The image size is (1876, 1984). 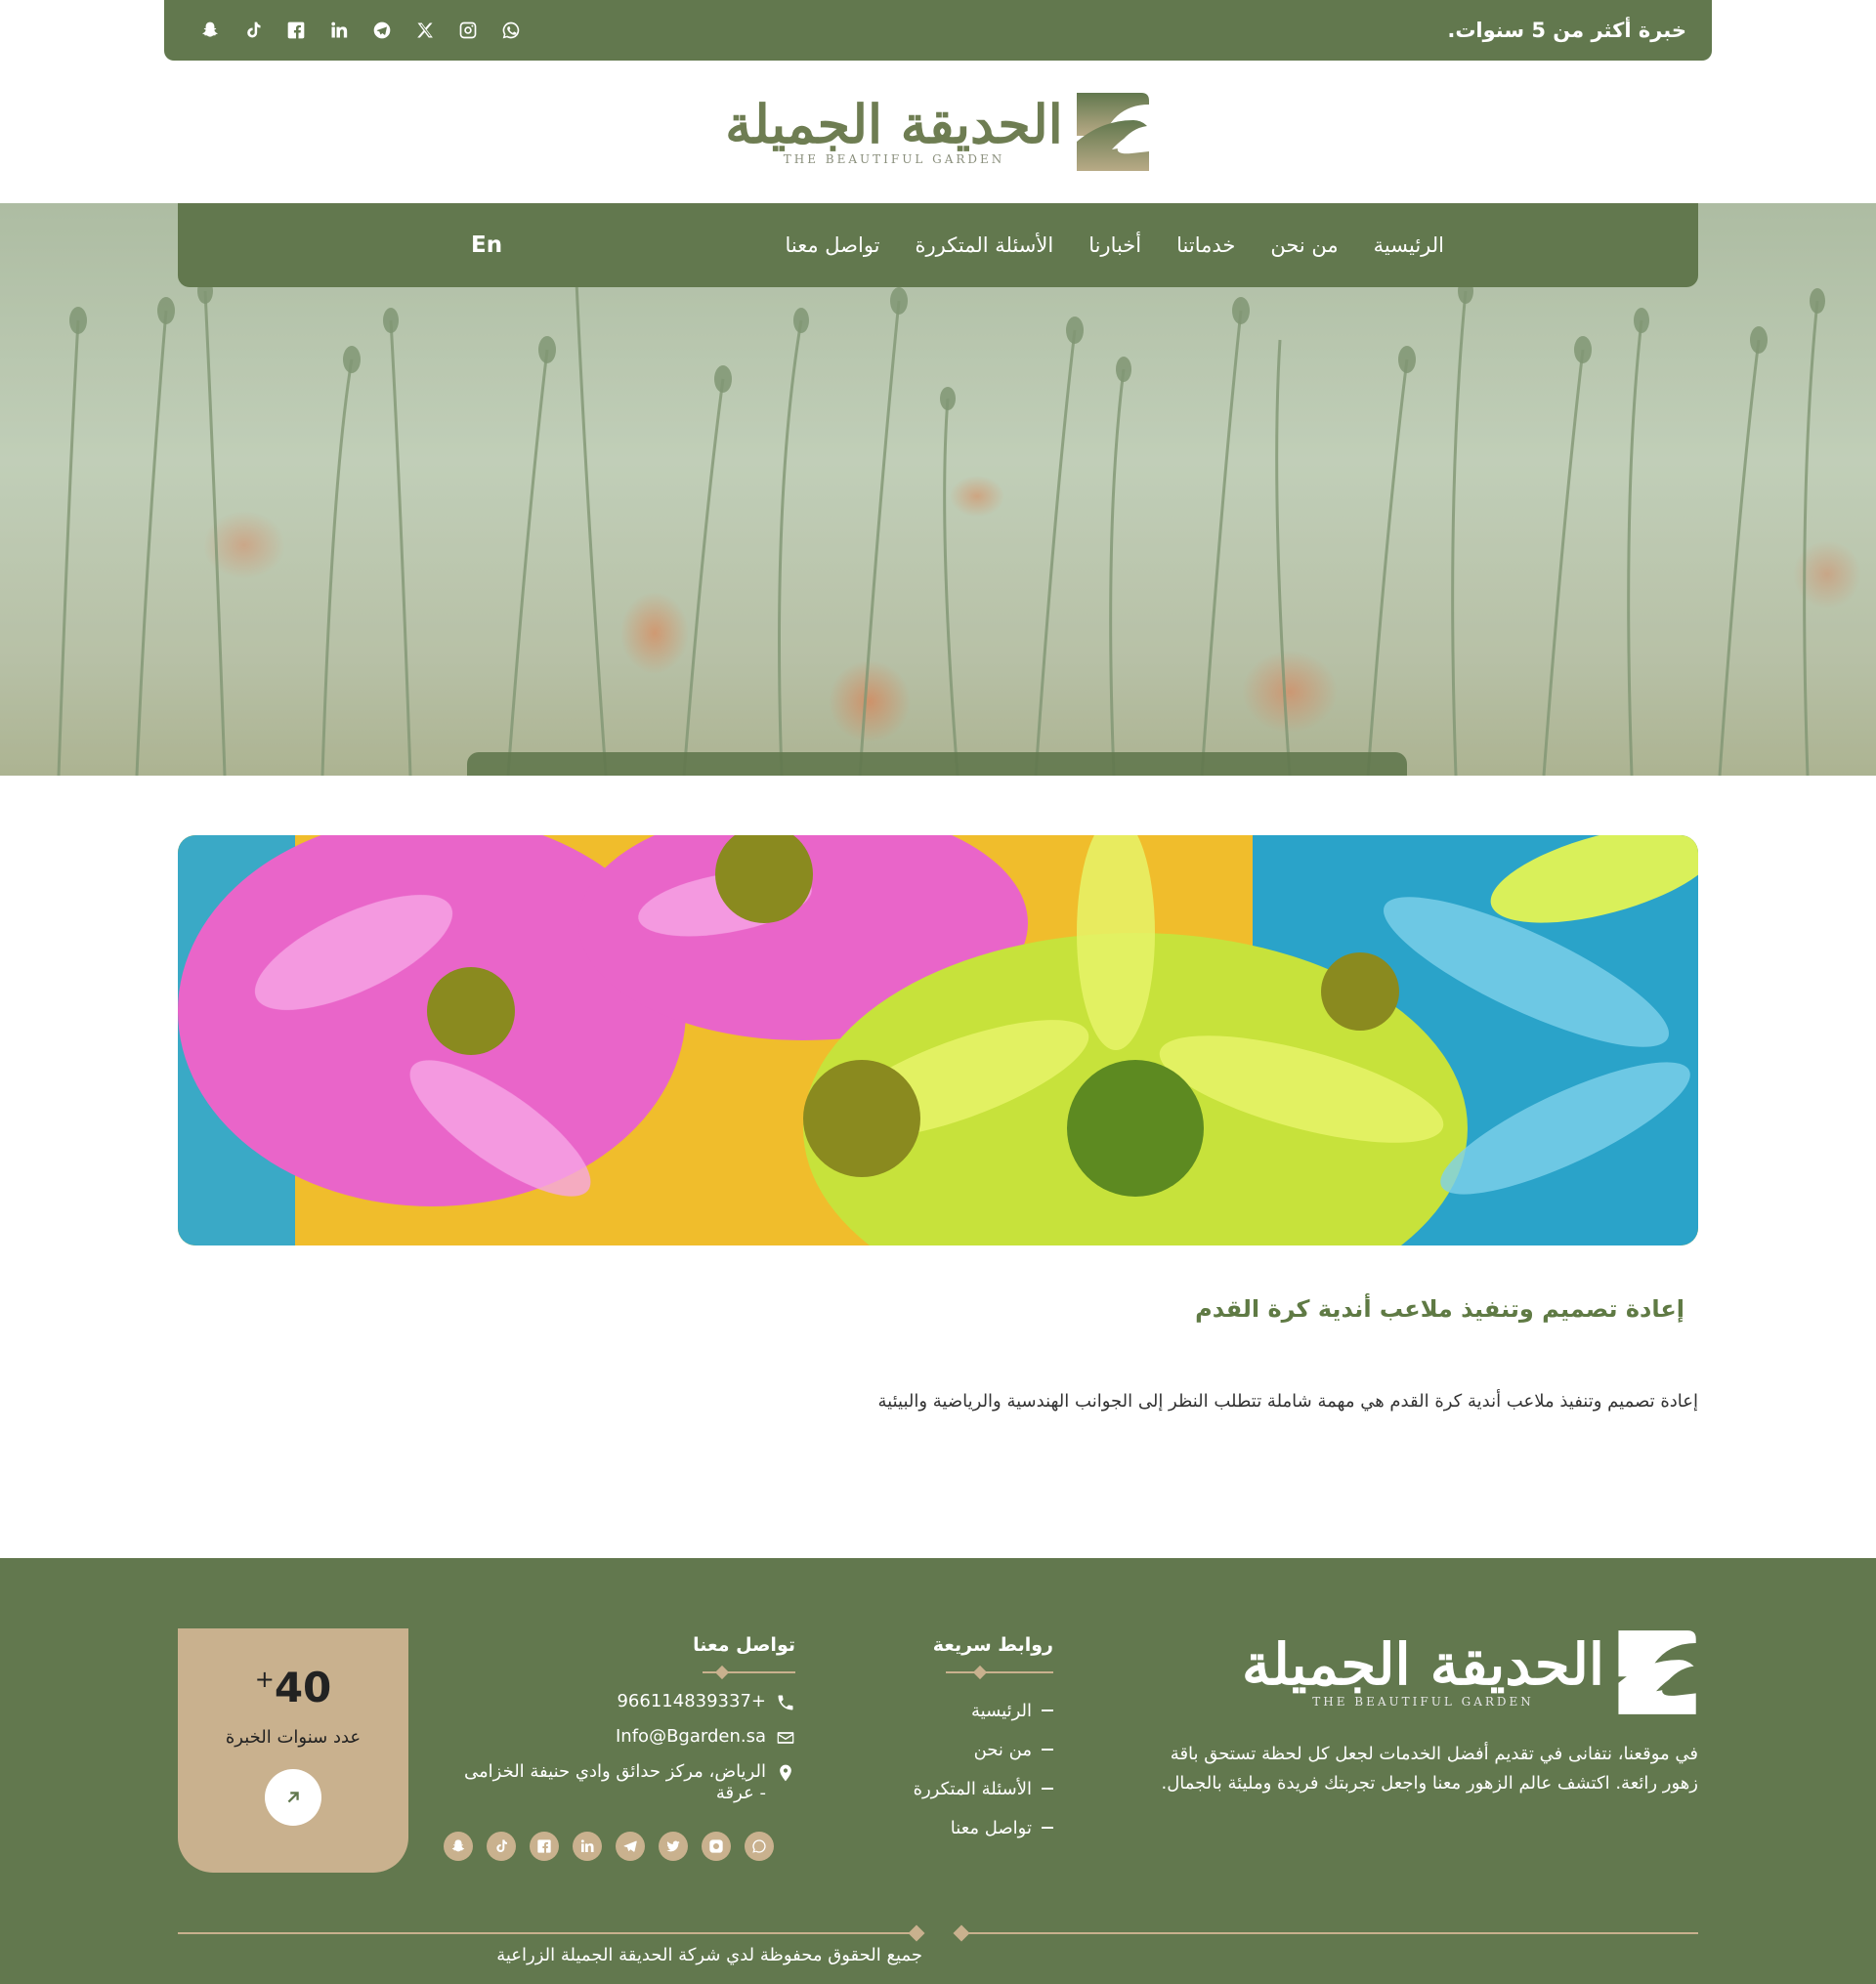 I want to click on logo-header: الحديقة الجميلة THE BEAUTIFUL GARDEN, so click(x=938, y=132).